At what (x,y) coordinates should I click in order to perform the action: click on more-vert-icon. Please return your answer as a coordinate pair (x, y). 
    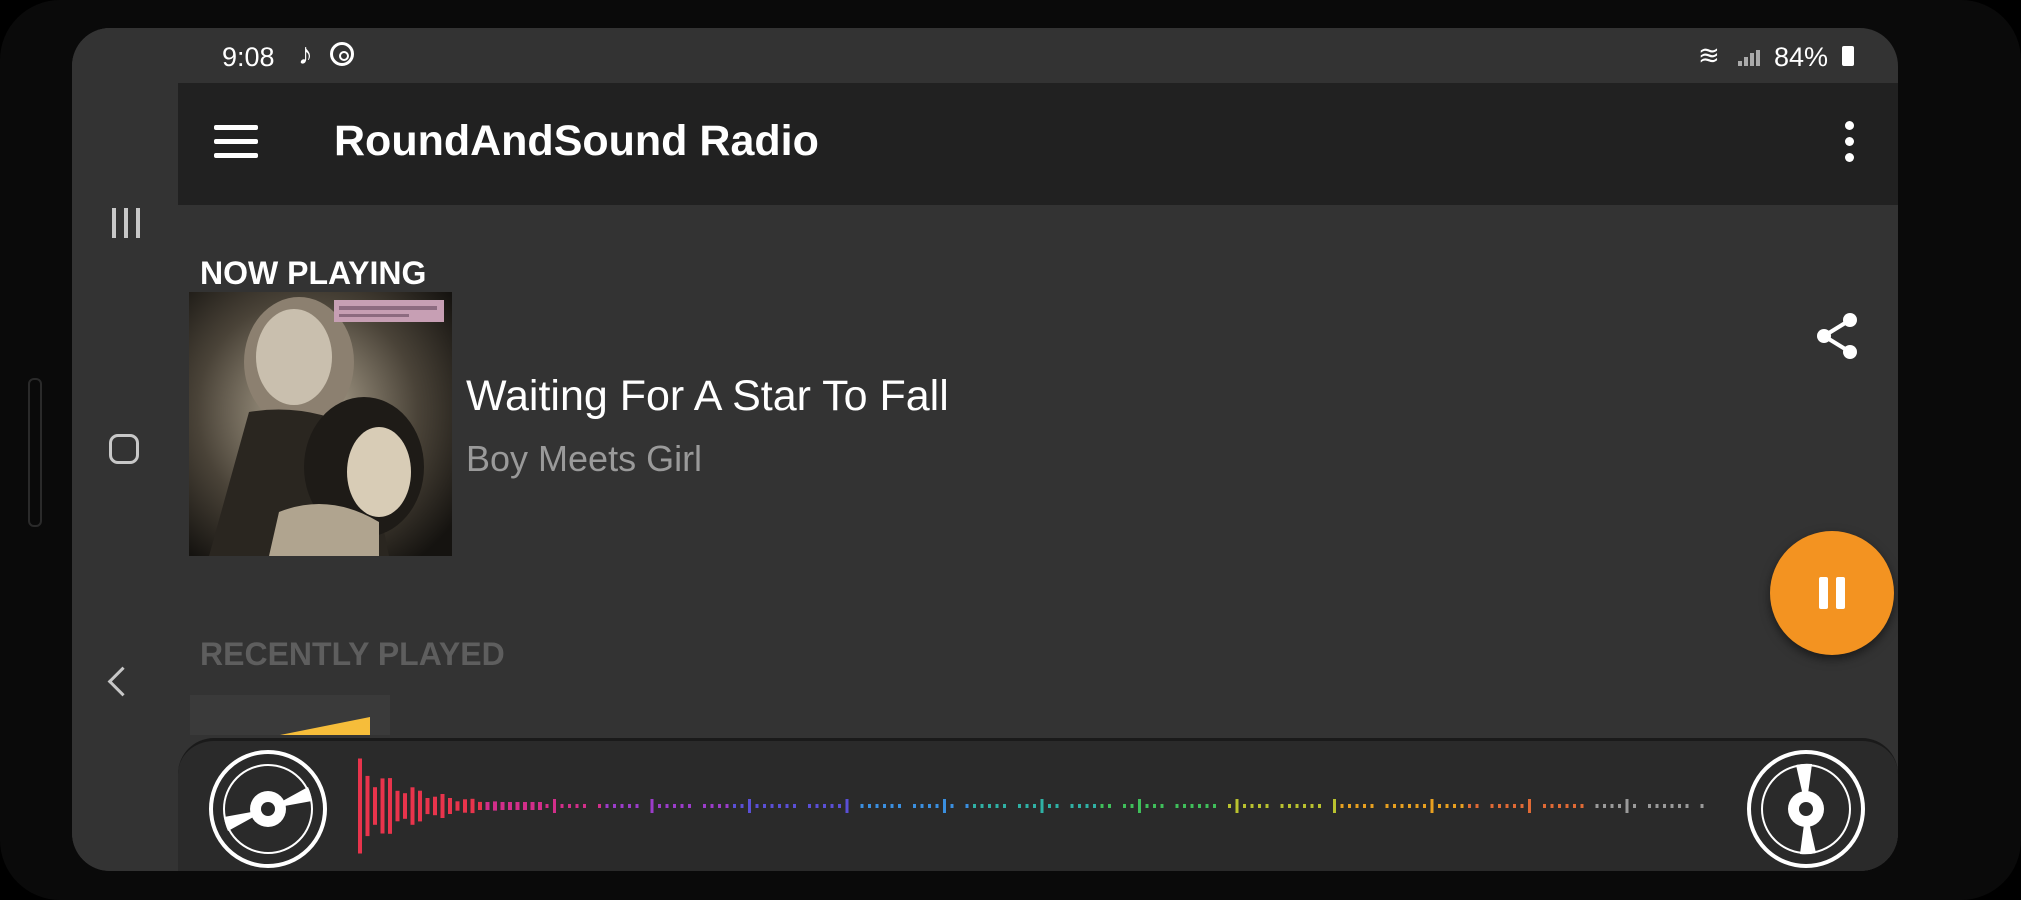
    Looking at the image, I should click on (1849, 142).